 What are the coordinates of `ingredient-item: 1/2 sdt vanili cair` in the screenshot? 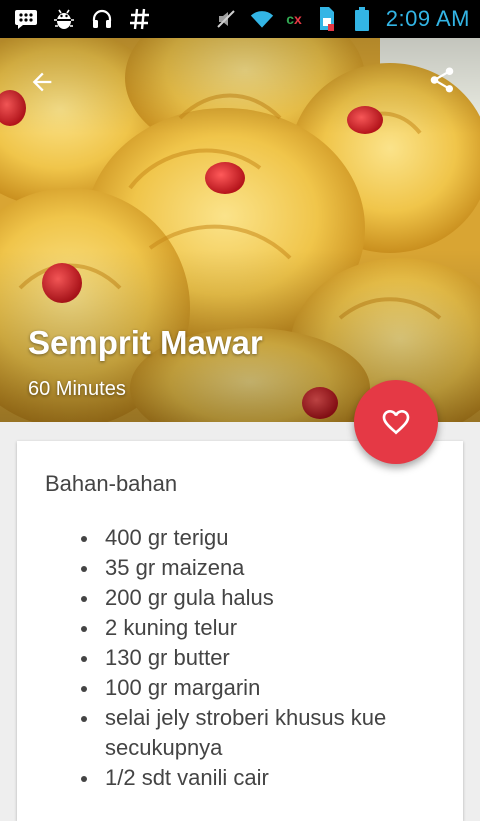 It's located at (235, 778).